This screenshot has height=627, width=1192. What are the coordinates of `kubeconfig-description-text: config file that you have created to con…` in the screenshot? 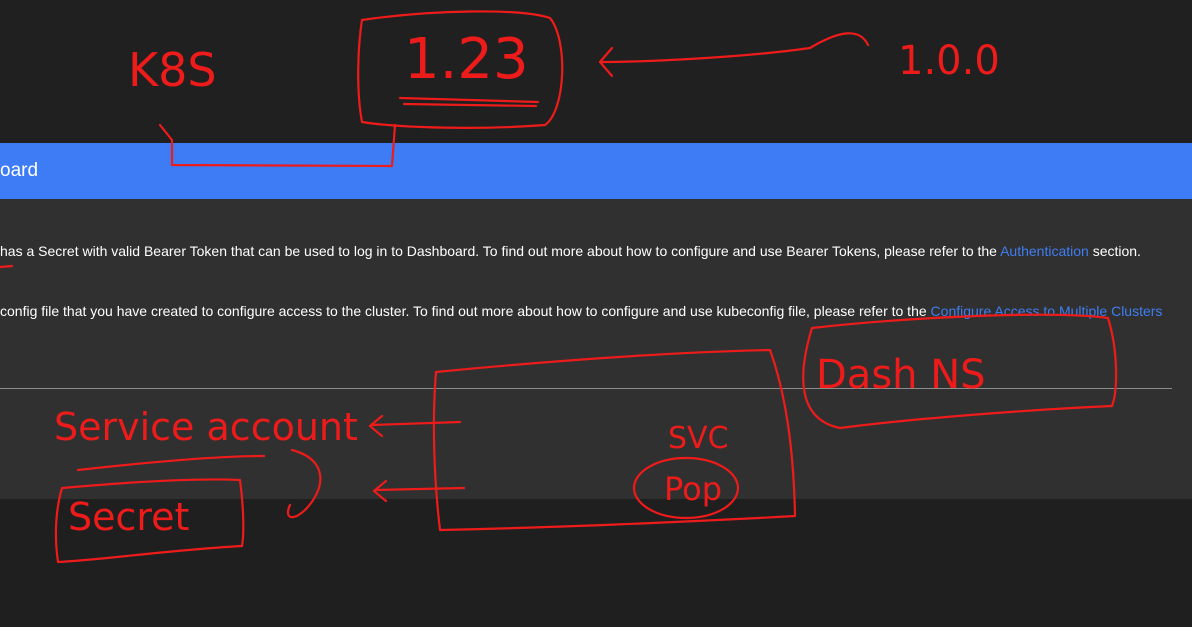 It's located at (465, 311).